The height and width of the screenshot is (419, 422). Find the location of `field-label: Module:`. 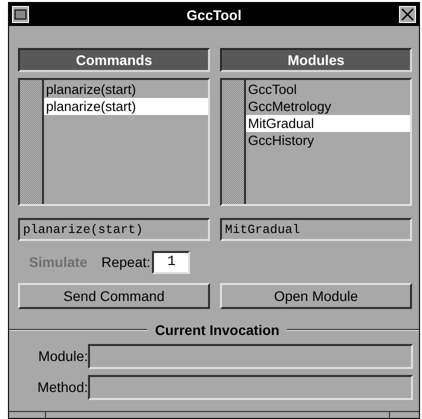

field-label: Module: is located at coordinates (62, 356).